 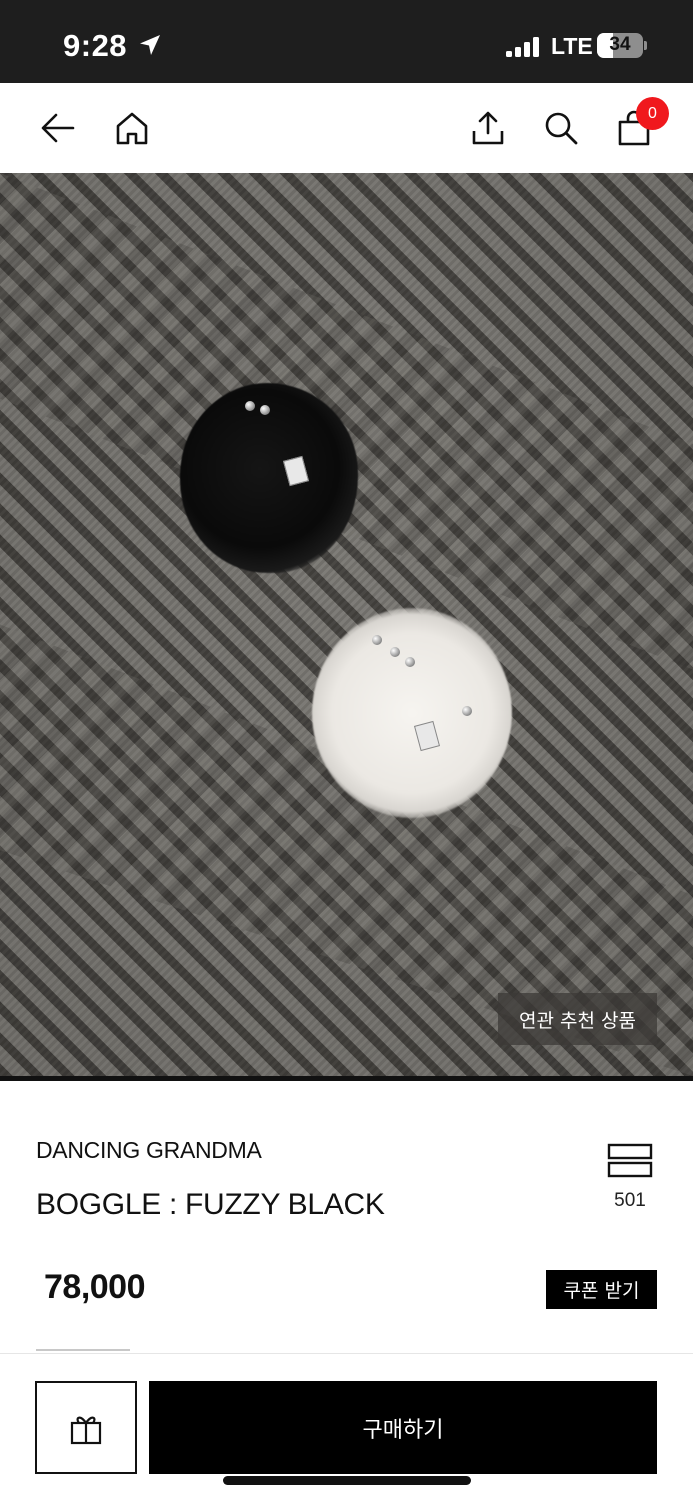 I want to click on section-tab-indicator, so click(x=83, y=1350).